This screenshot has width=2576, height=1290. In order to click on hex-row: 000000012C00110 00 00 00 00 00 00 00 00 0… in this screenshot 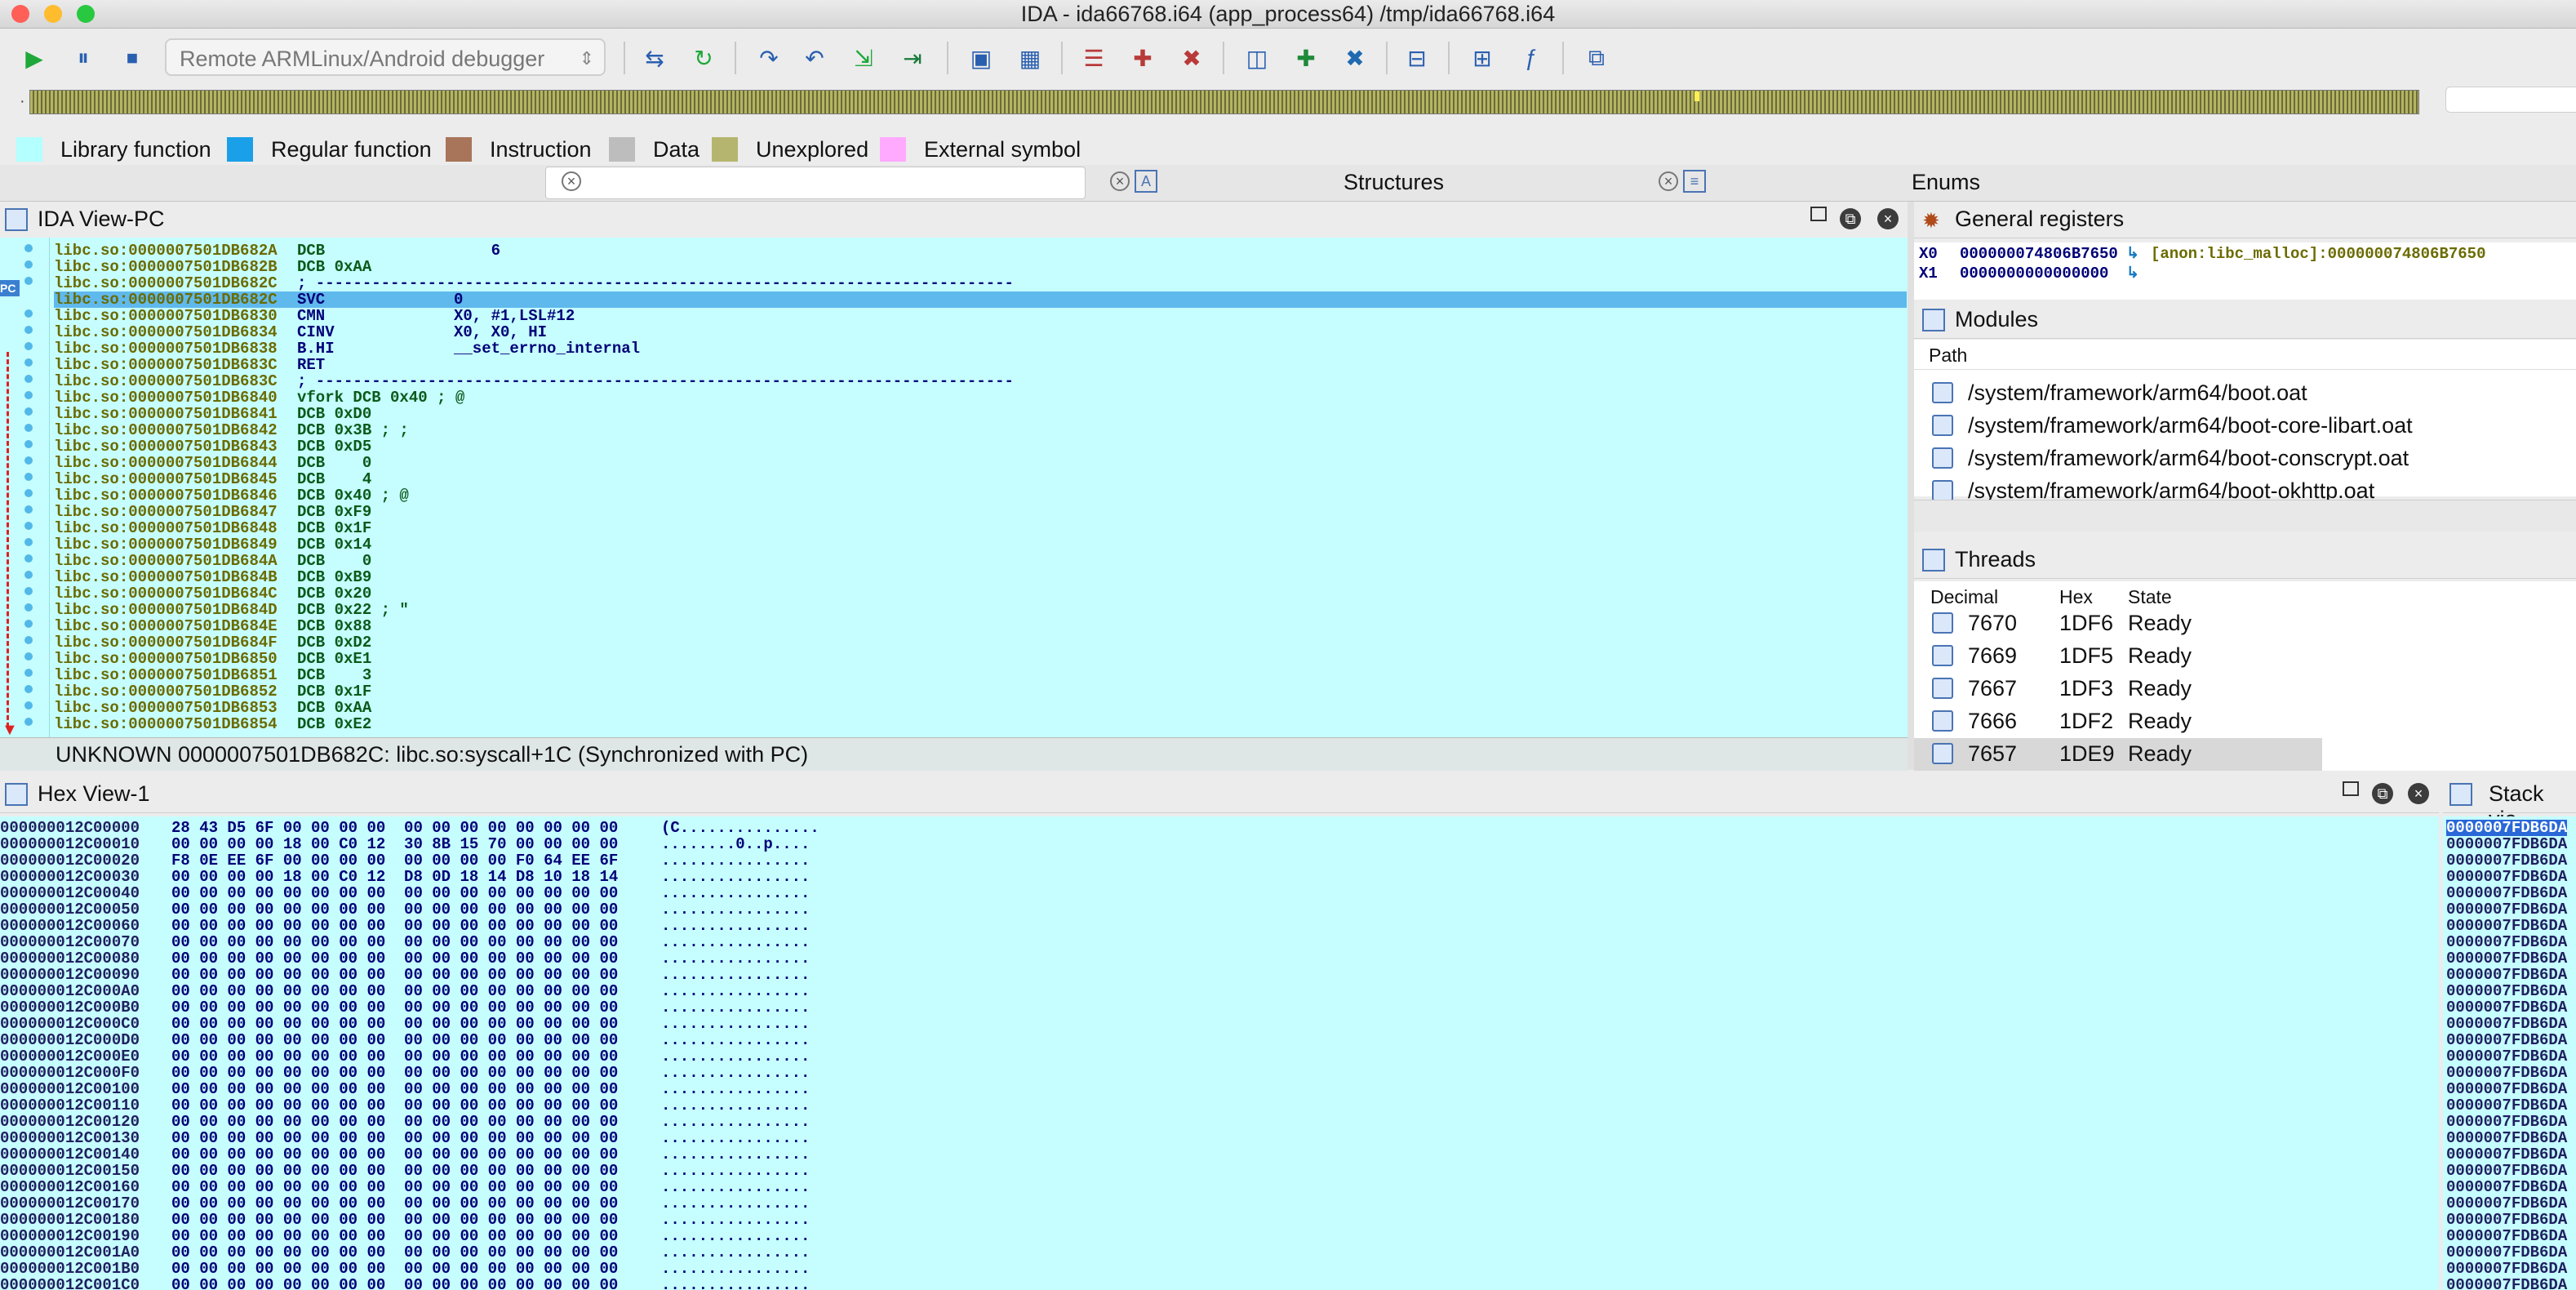, I will do `click(1219, 1105)`.